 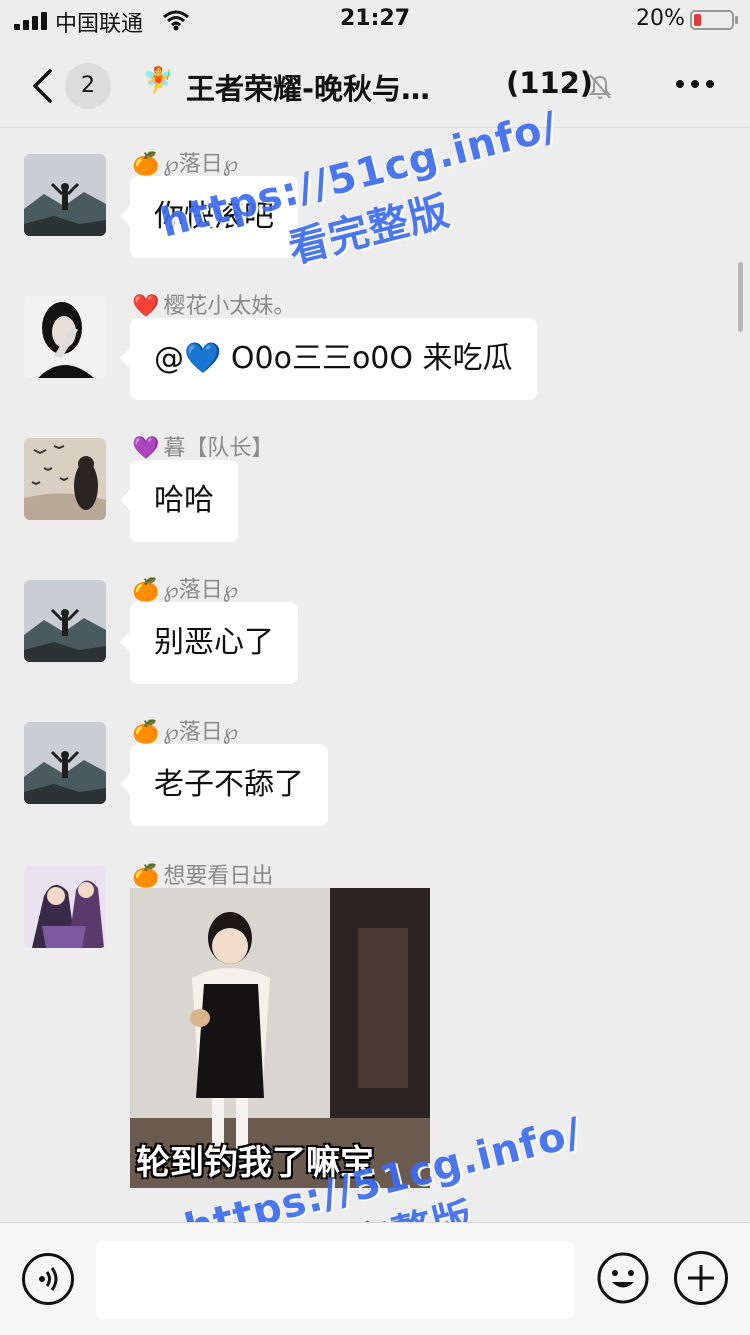 I want to click on chat-header: 2 🧚 王者荣耀-晚秋与… (112), so click(x=375, y=86).